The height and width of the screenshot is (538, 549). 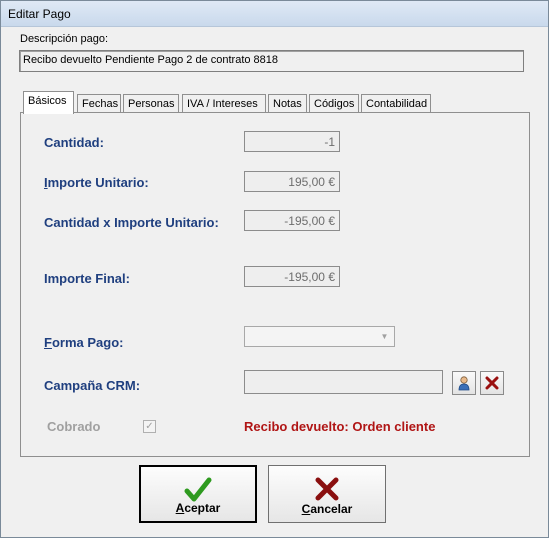 What do you see at coordinates (48, 342) in the screenshot?
I see `forma-pago-accel: F` at bounding box center [48, 342].